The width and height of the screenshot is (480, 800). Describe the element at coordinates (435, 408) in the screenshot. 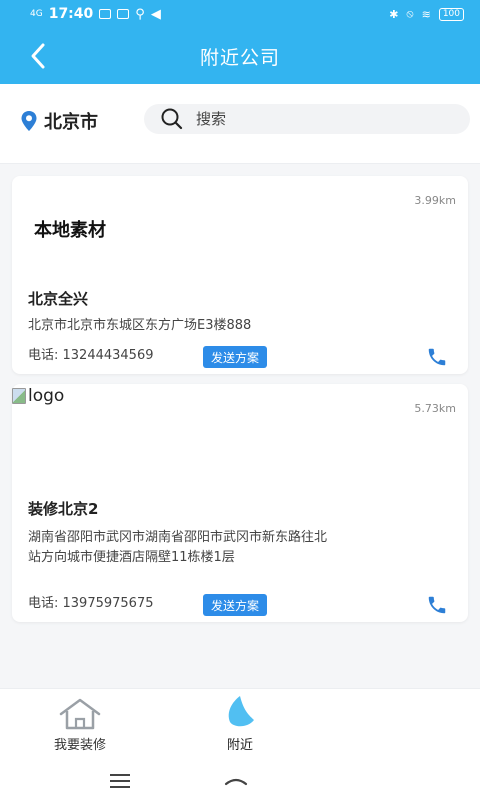

I see `distance-label: 5.73km` at that location.